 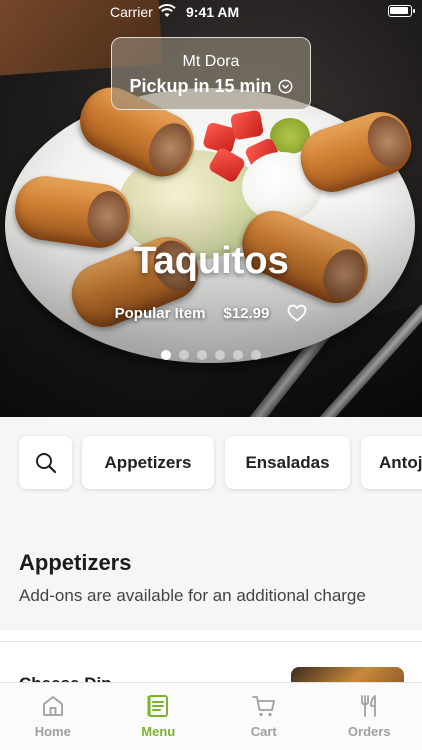 What do you see at coordinates (211, 662) in the screenshot?
I see `menu-item: Cheese Dip` at bounding box center [211, 662].